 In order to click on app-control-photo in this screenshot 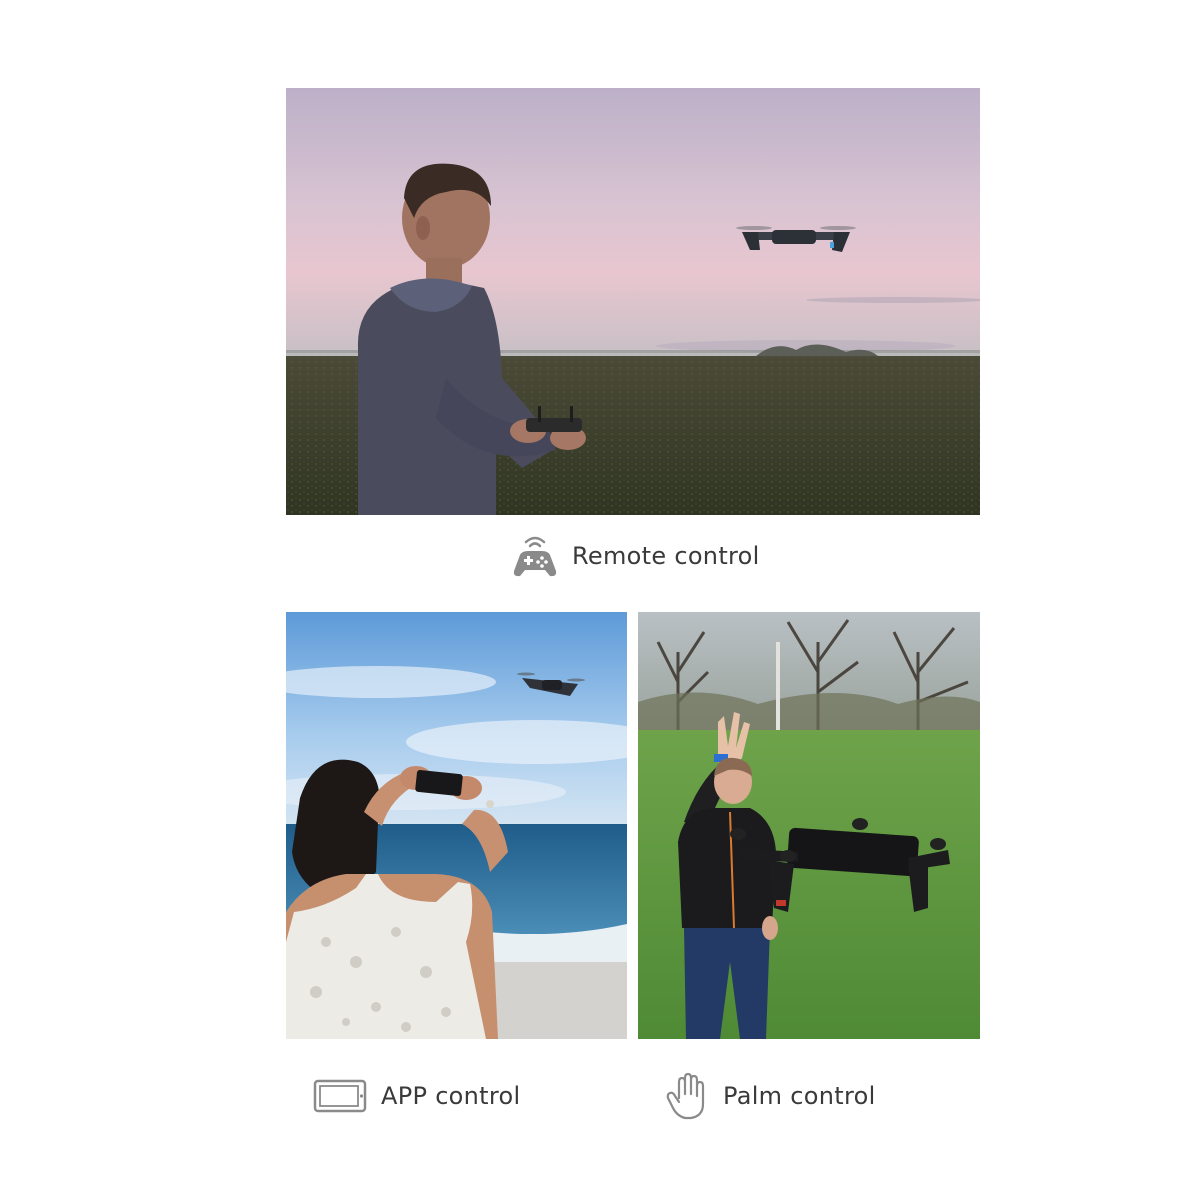, I will do `click(456, 825)`.